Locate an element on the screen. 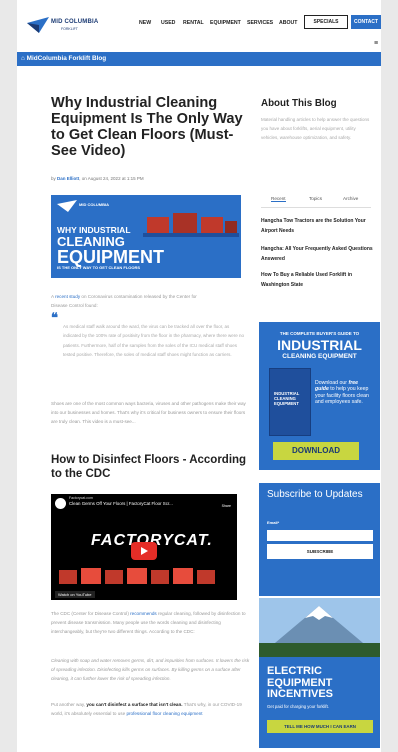 Image resolution: width=398 pixels, height=752 pixels. video-channel: Factorycat.com is located at coordinates (81, 498).